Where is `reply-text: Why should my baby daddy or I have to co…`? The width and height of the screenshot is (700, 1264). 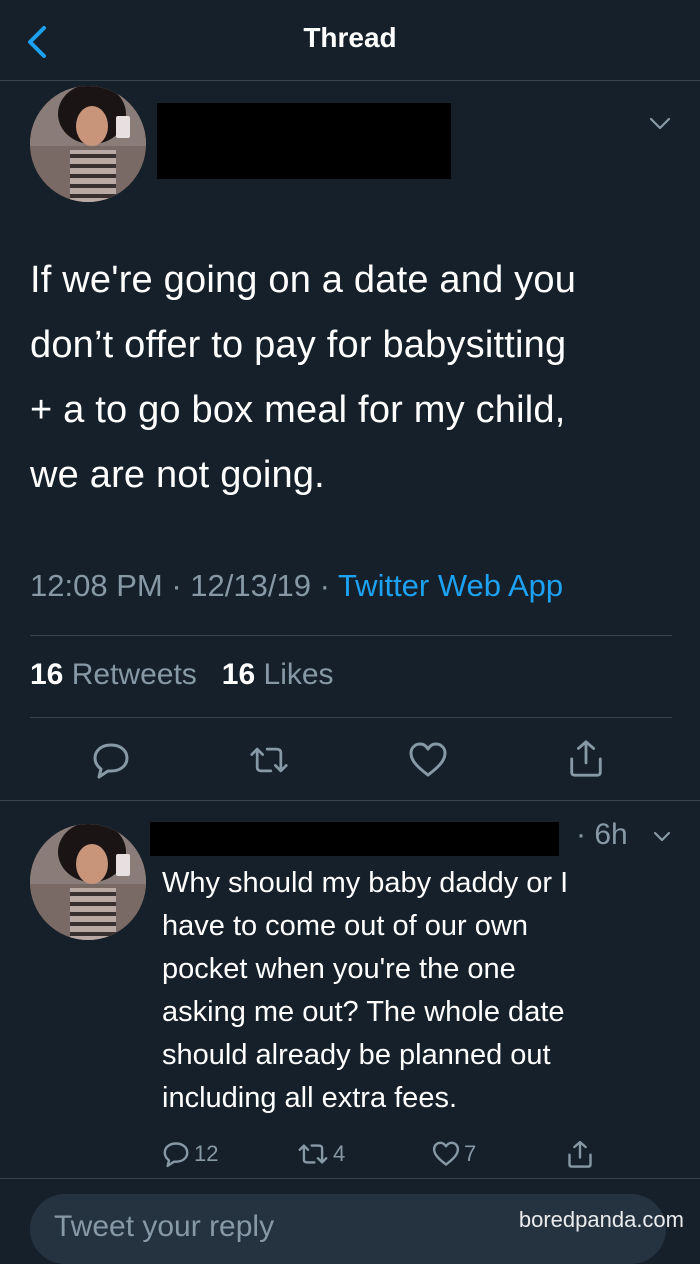
reply-text: Why should my baby daddy or I have to co… is located at coordinates (365, 990).